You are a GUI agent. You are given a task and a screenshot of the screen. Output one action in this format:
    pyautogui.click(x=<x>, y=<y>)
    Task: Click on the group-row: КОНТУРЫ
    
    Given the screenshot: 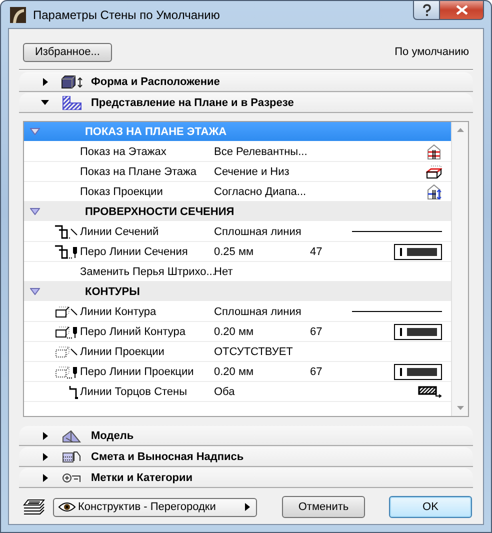 What is the action you would take?
    pyautogui.click(x=237, y=292)
    